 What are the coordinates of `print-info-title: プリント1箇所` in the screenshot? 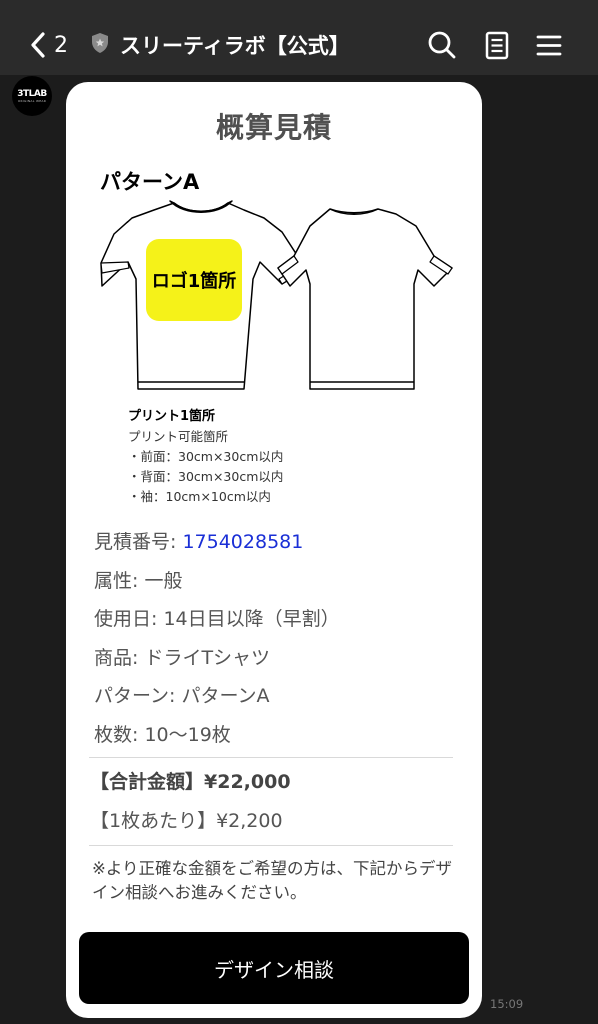 It's located at (172, 416).